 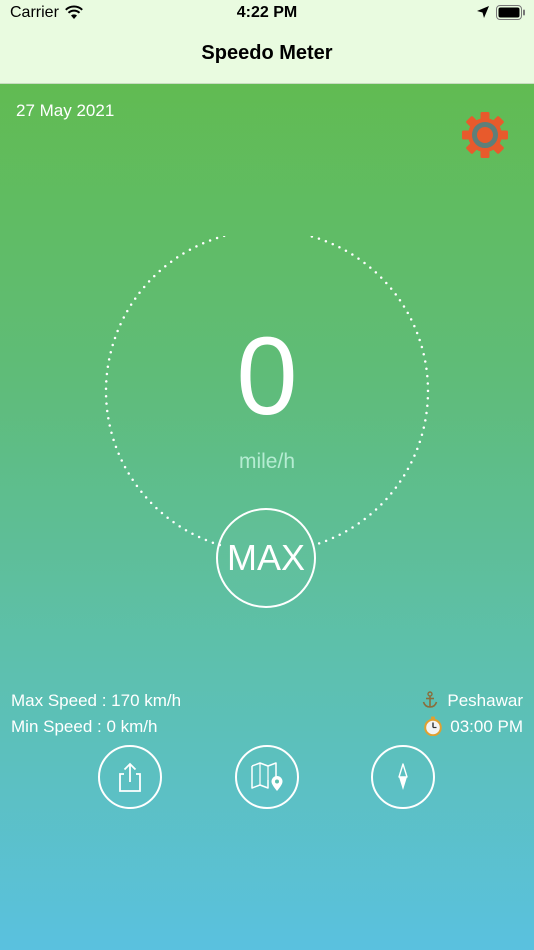 What do you see at coordinates (433, 727) in the screenshot?
I see `stopwatch-icon` at bounding box center [433, 727].